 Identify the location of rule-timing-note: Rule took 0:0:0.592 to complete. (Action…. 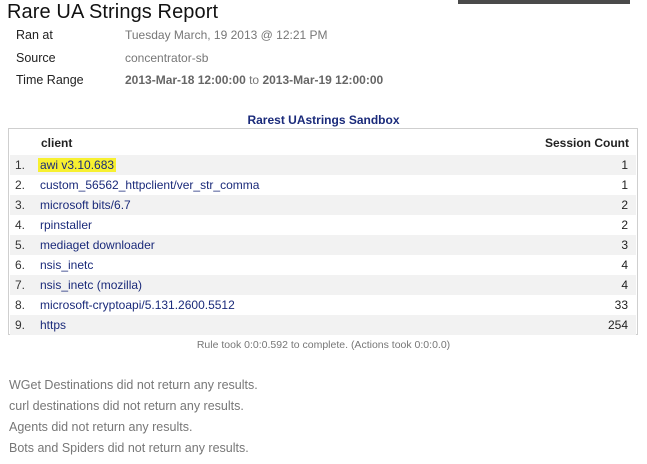
(323, 345).